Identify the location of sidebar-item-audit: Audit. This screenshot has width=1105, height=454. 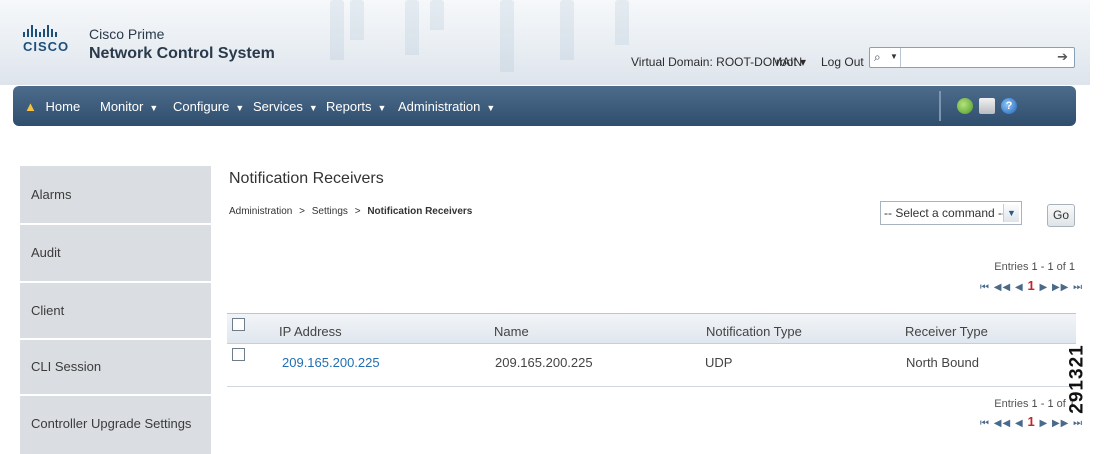
(115, 252).